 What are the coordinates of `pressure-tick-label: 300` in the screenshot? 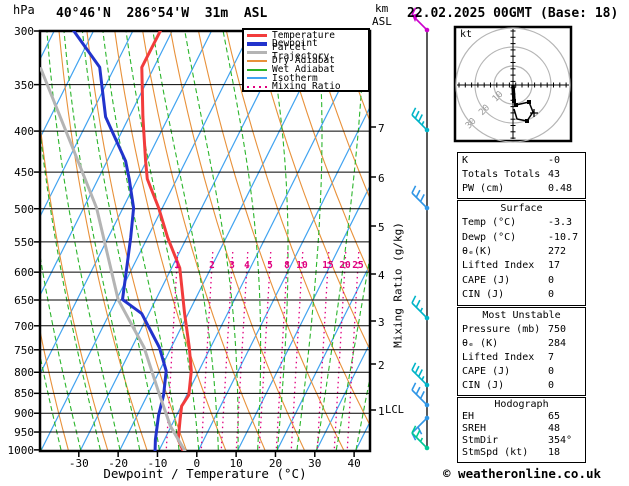 It's located at (24, 31).